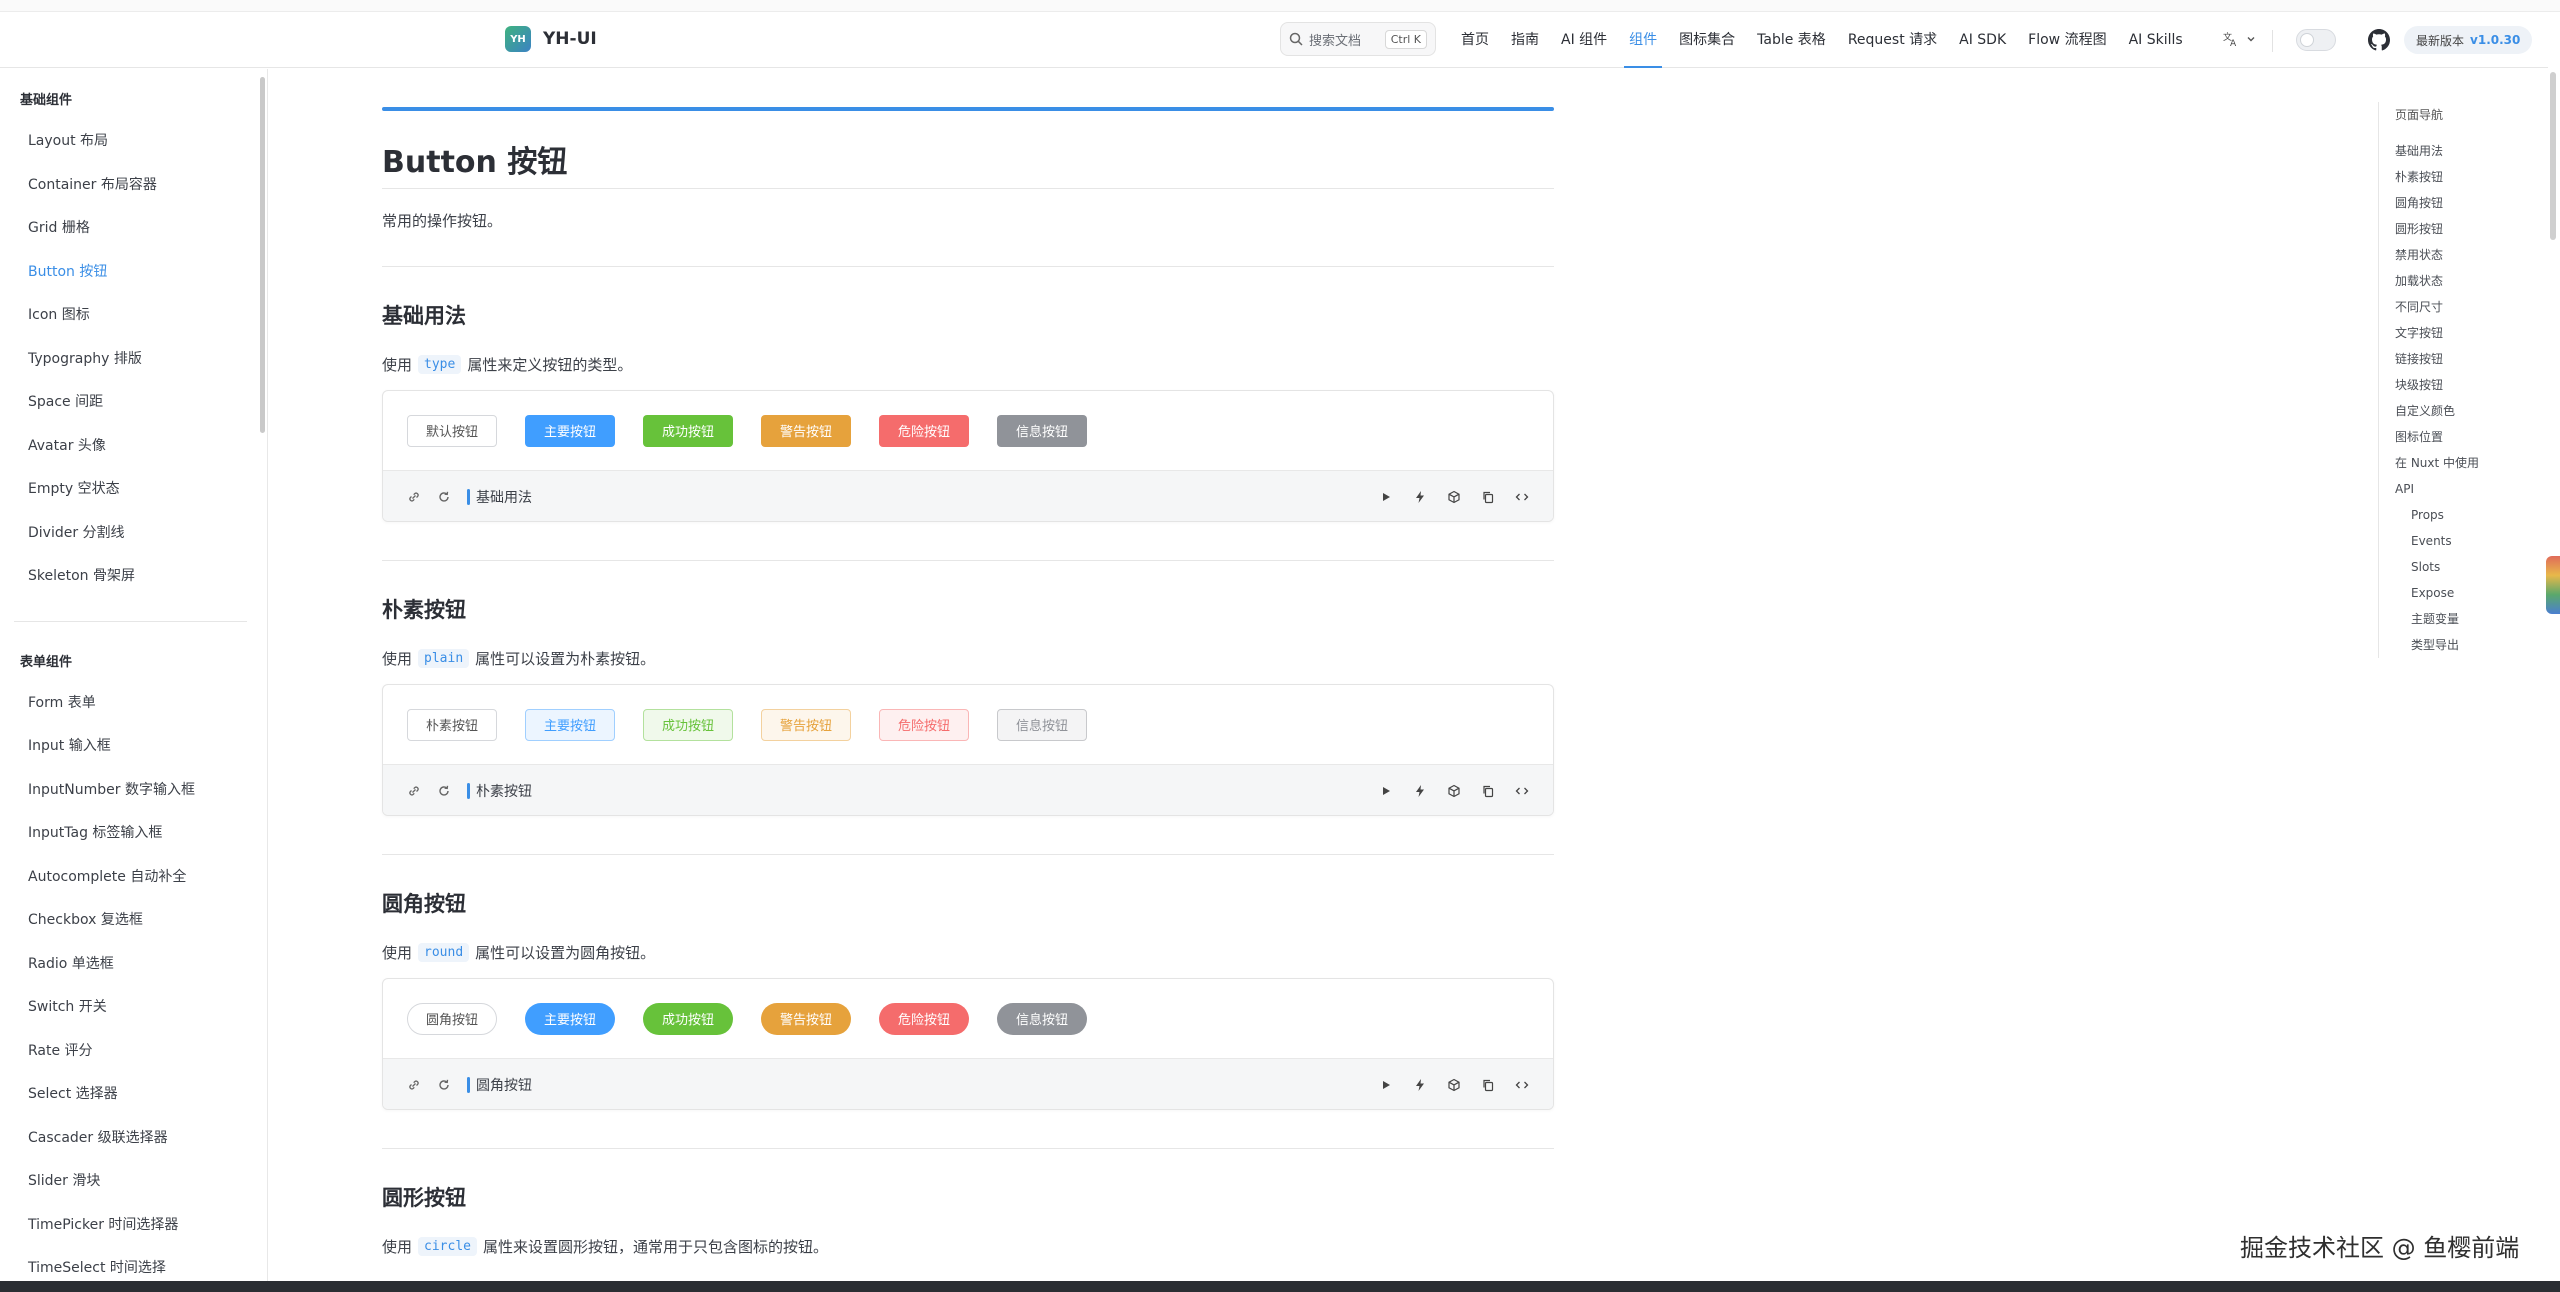 This screenshot has width=2560, height=1292. I want to click on version-badge: 最新版本 v1.0.30, so click(2468, 40).